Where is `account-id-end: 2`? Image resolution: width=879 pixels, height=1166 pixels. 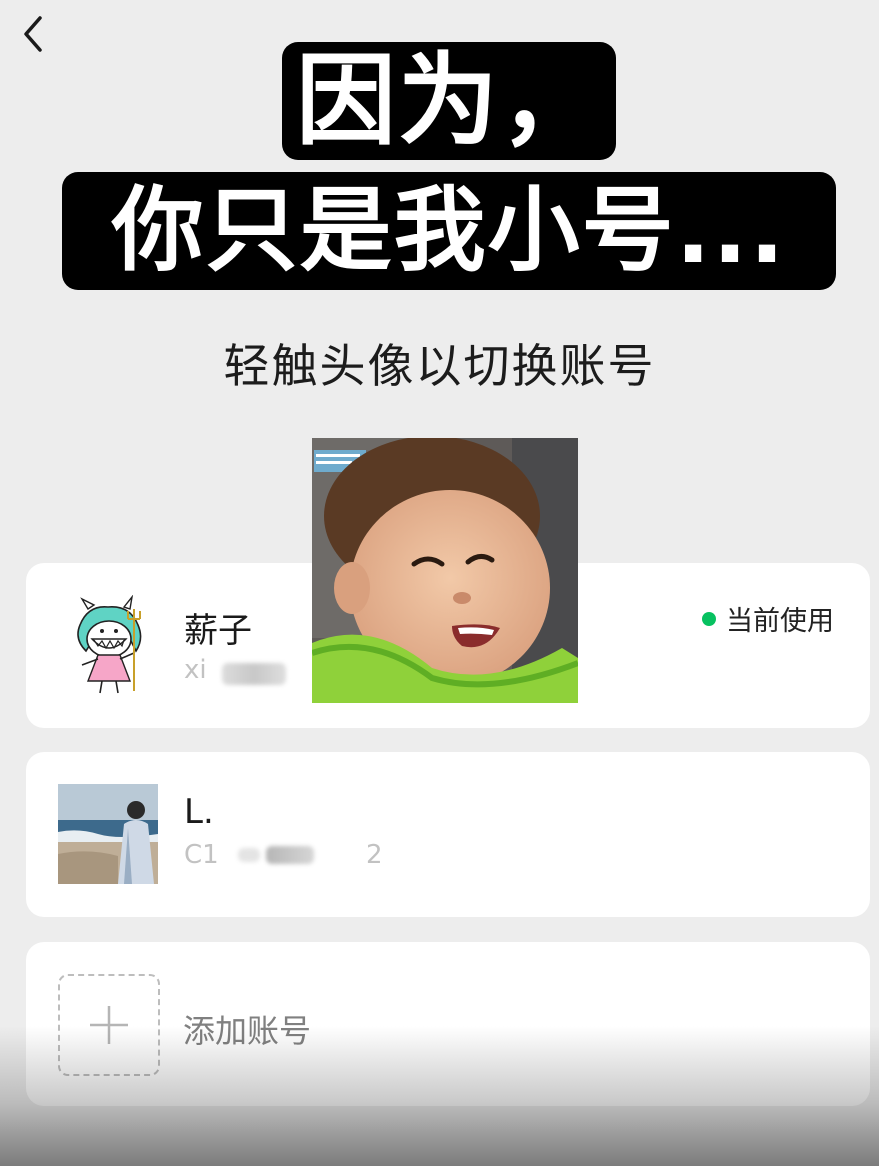 account-id-end: 2 is located at coordinates (374, 855).